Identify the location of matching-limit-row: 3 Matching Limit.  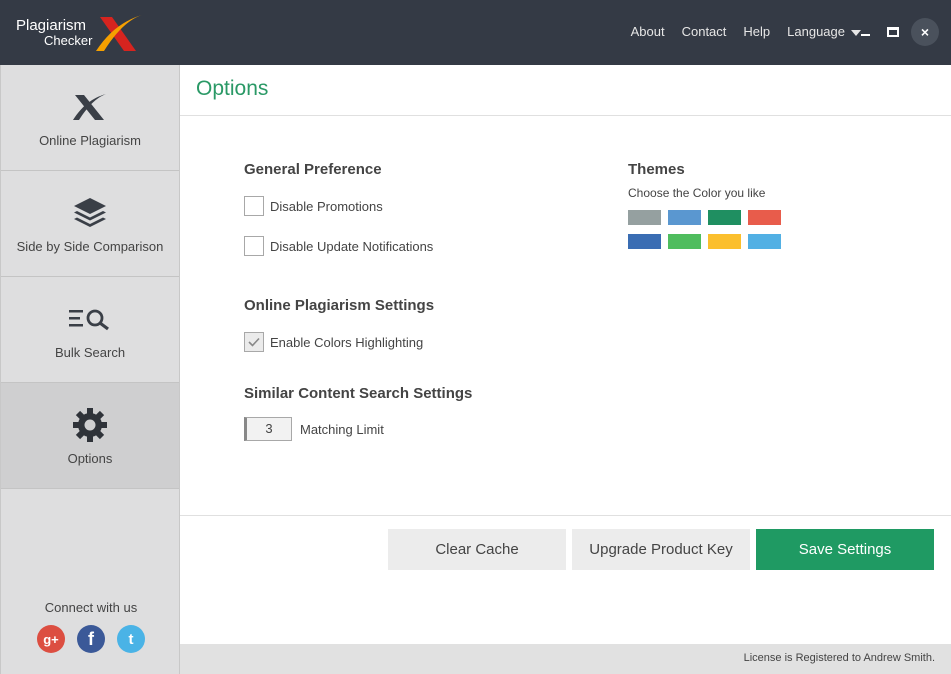
(314, 429).